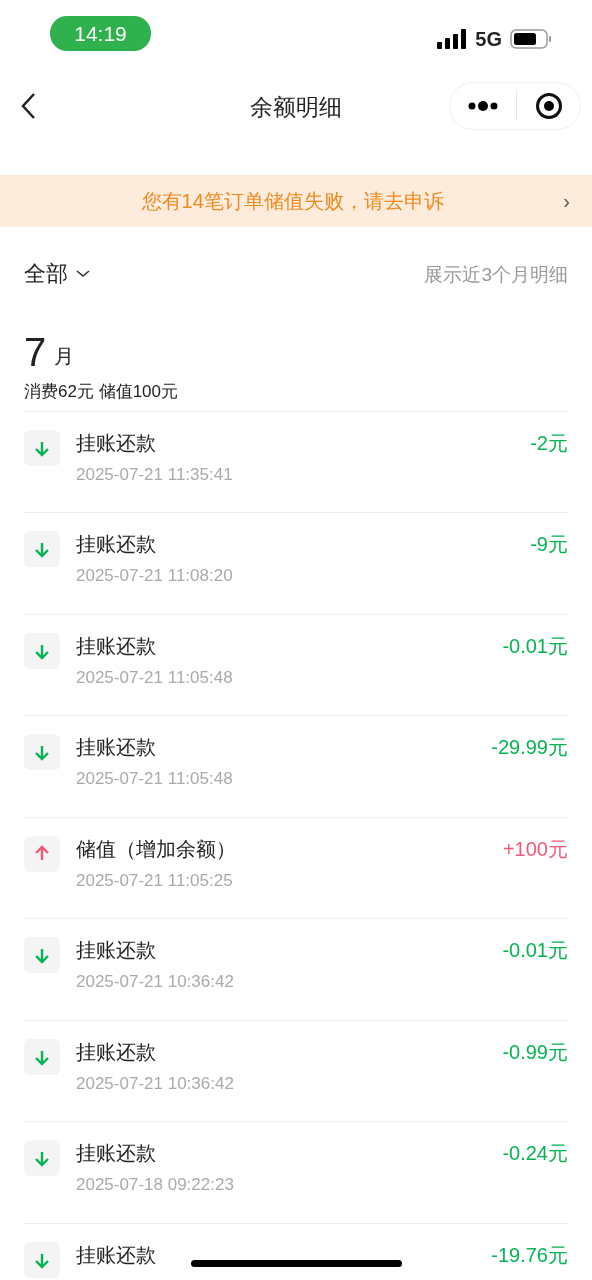 The height and width of the screenshot is (1280, 592). Describe the element at coordinates (296, 107) in the screenshot. I see `page-title: 余额明细` at that location.